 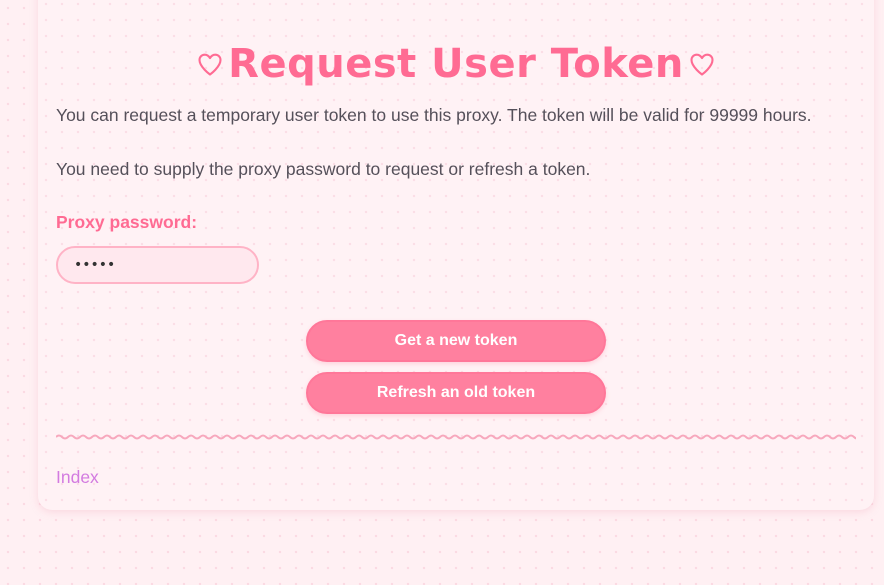 I want to click on page-title: Request User Token, so click(x=456, y=63).